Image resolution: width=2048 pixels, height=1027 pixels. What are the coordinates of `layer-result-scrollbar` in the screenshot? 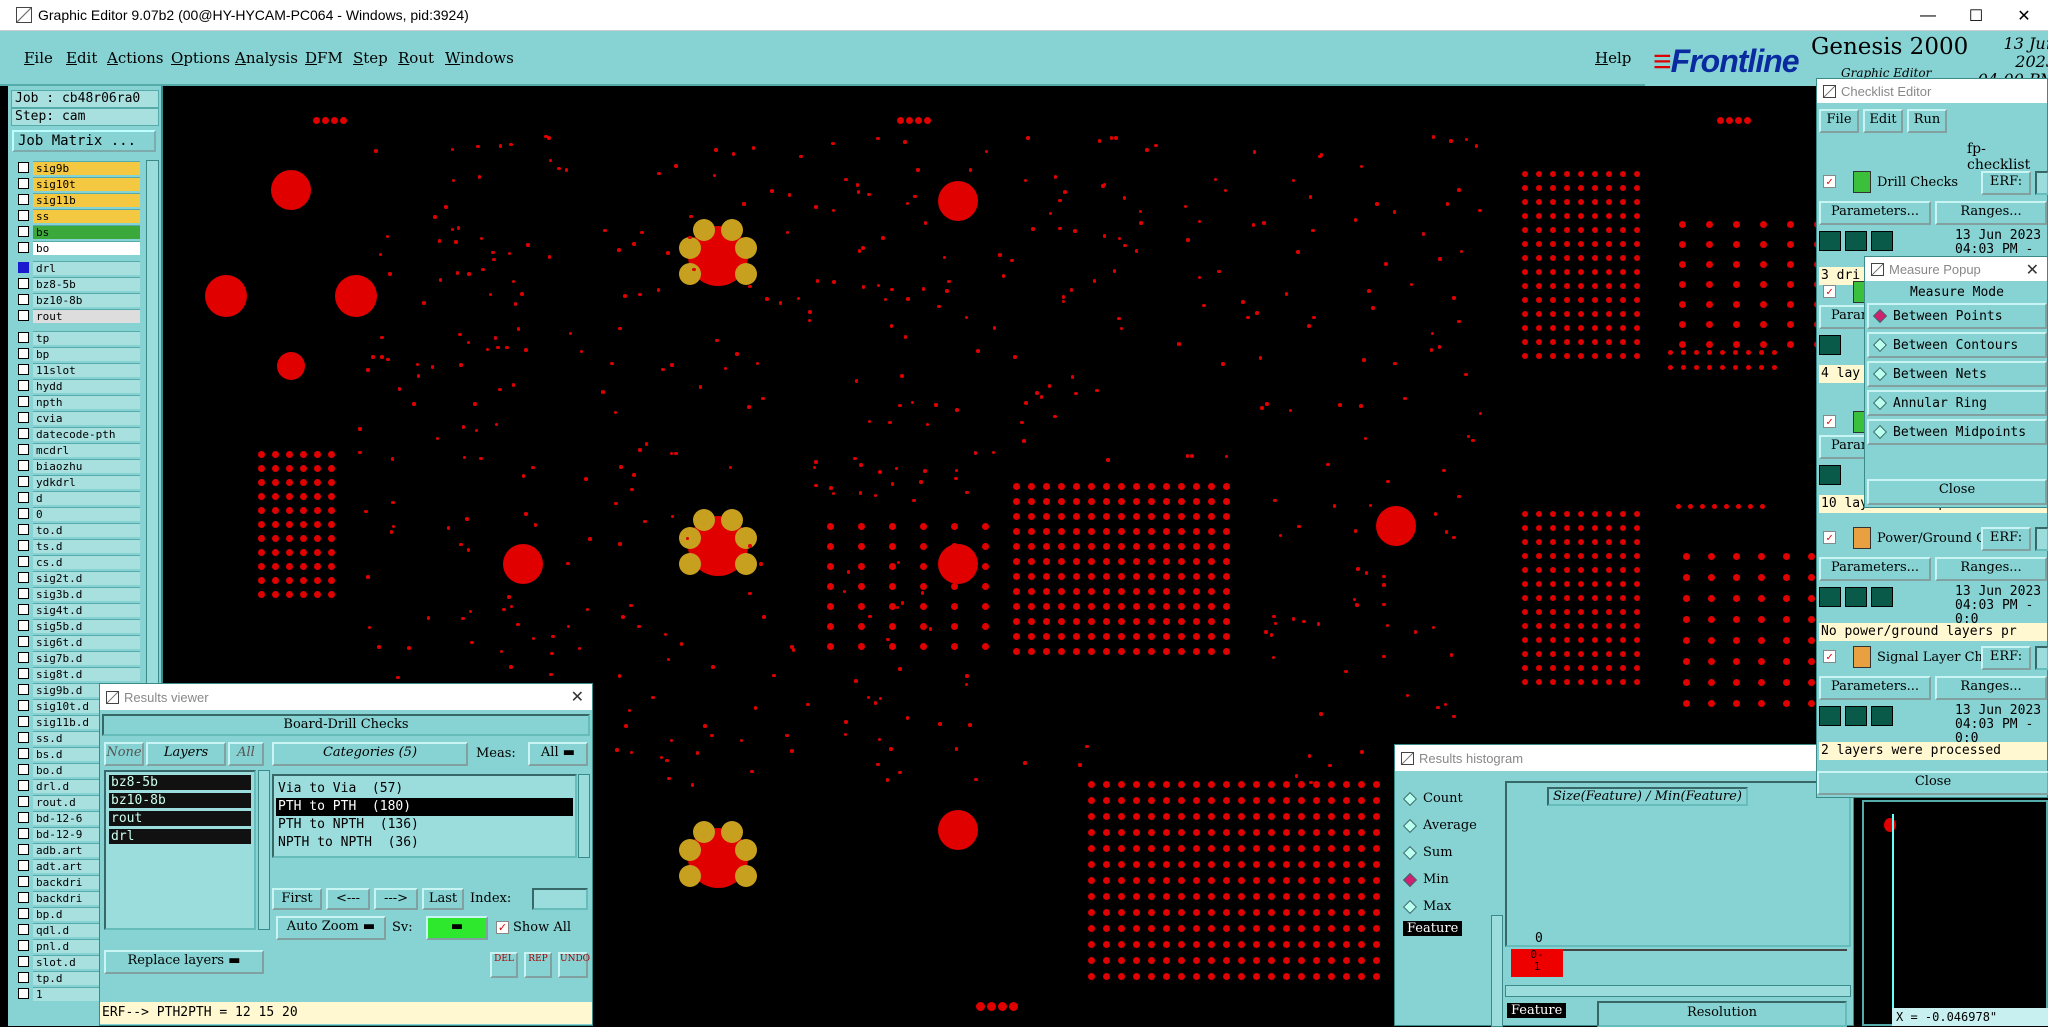 It's located at (264, 850).